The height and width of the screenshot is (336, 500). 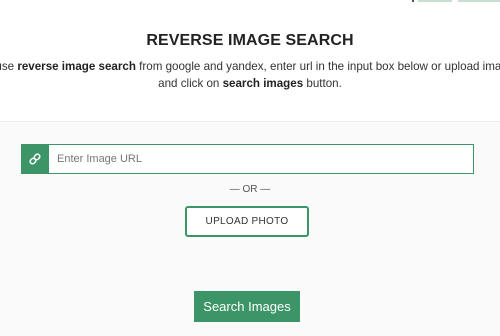 What do you see at coordinates (7, 66) in the screenshot?
I see `desc-text: o use` at bounding box center [7, 66].